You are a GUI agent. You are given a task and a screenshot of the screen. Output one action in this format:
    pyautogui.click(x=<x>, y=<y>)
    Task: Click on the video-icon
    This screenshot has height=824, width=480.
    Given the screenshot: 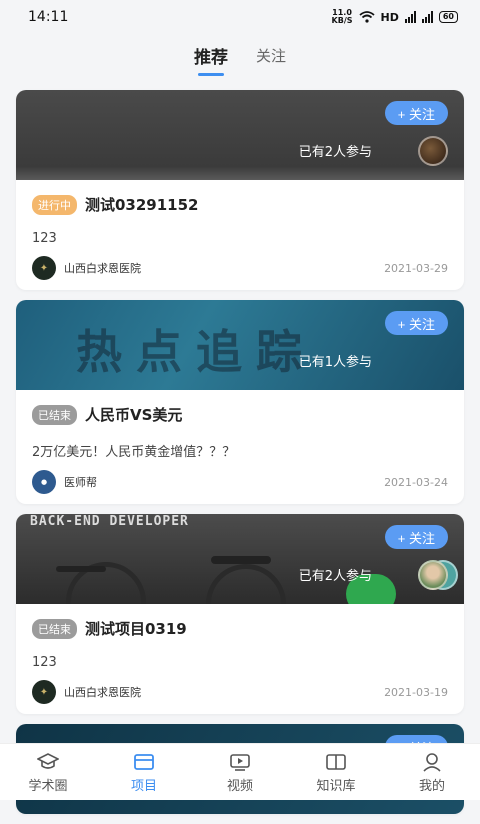 What is the action you would take?
    pyautogui.click(x=240, y=762)
    